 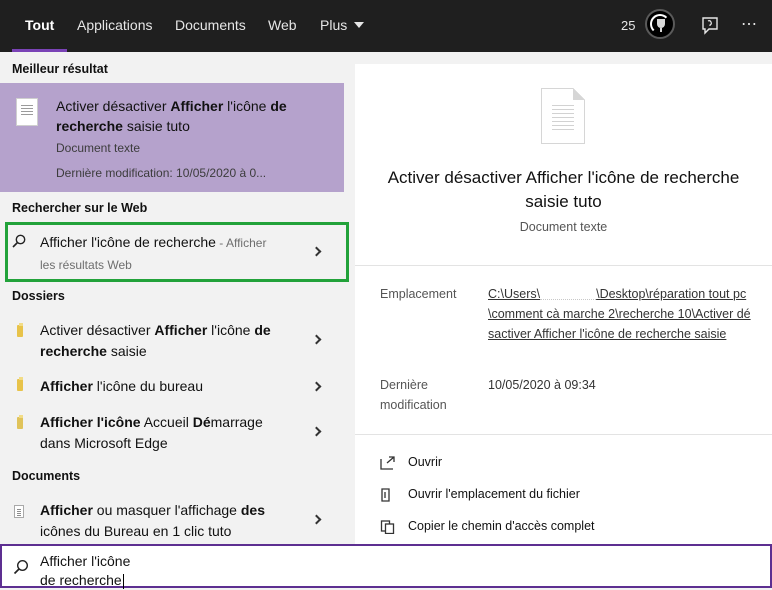 I want to click on action-label: Ouvrir l'emplacement du fichier, so click(x=494, y=494).